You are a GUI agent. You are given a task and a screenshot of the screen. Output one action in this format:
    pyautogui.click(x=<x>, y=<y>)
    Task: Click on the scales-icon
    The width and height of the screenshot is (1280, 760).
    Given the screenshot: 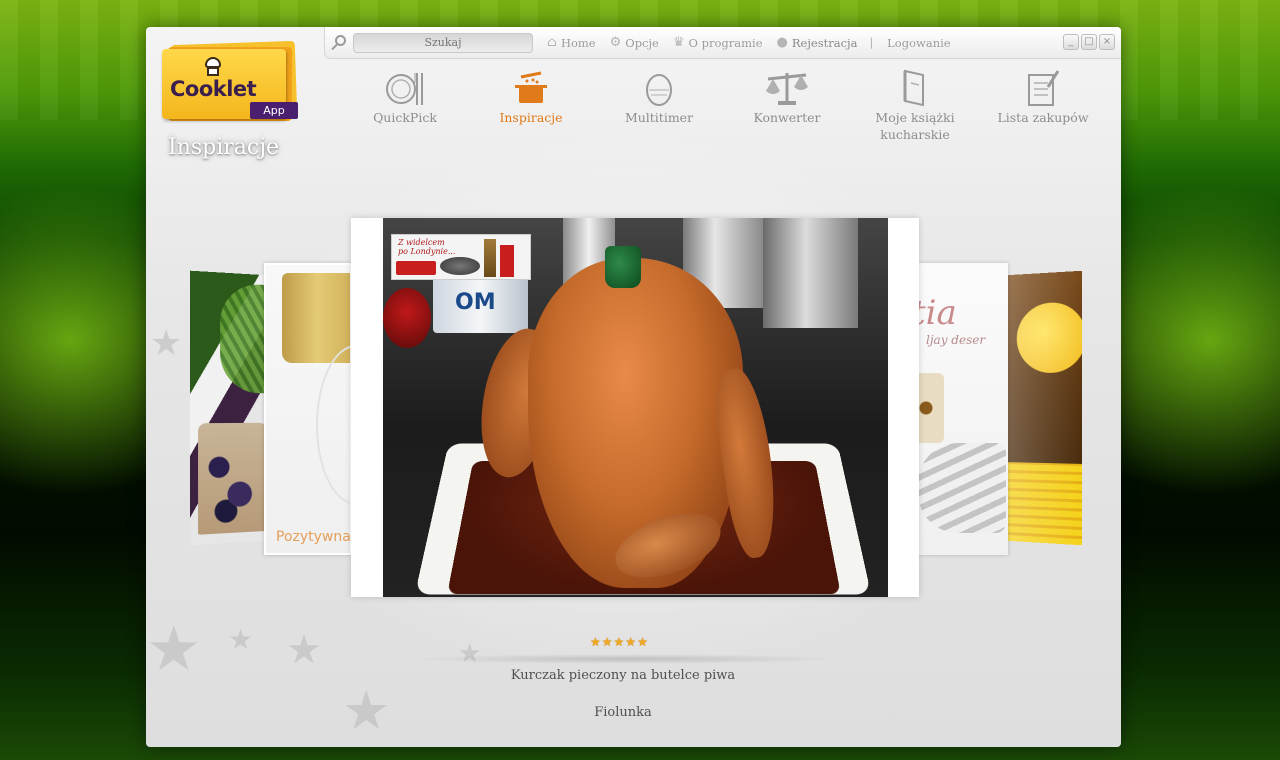 What is the action you would take?
    pyautogui.click(x=787, y=89)
    